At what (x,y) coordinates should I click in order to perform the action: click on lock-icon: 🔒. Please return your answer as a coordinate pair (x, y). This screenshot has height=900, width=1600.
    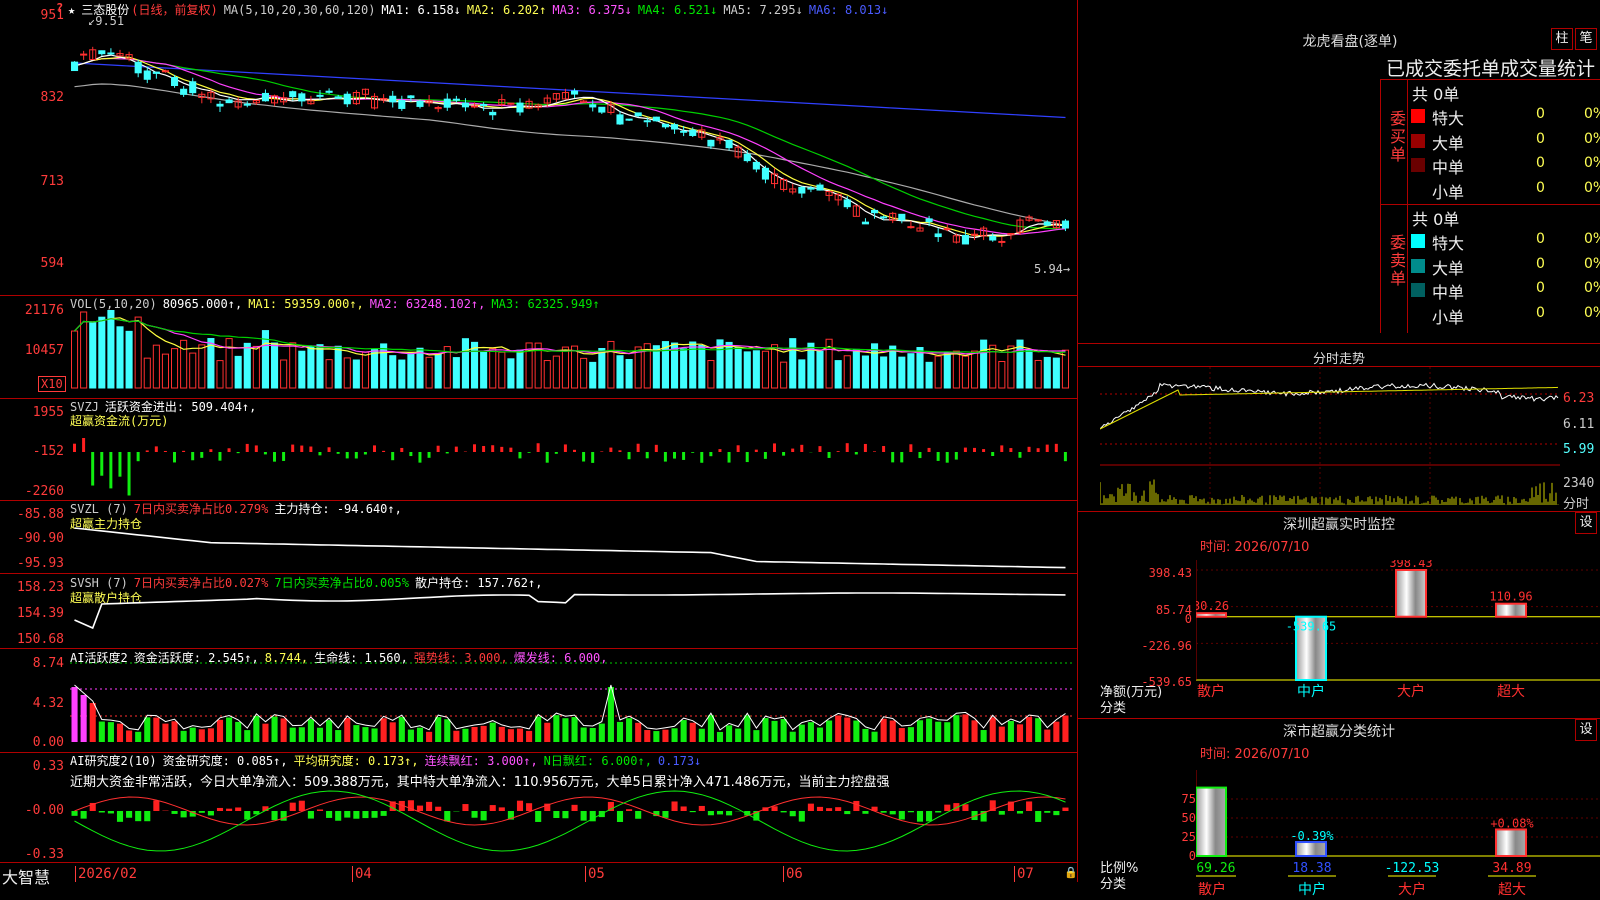
    Looking at the image, I should click on (1071, 872).